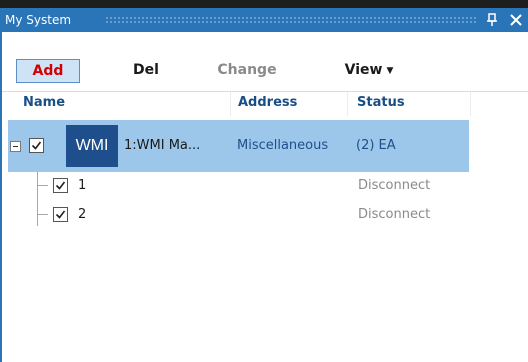 The width and height of the screenshot is (528, 362). Describe the element at coordinates (44, 102) in the screenshot. I see `column-header-name: Name` at that location.